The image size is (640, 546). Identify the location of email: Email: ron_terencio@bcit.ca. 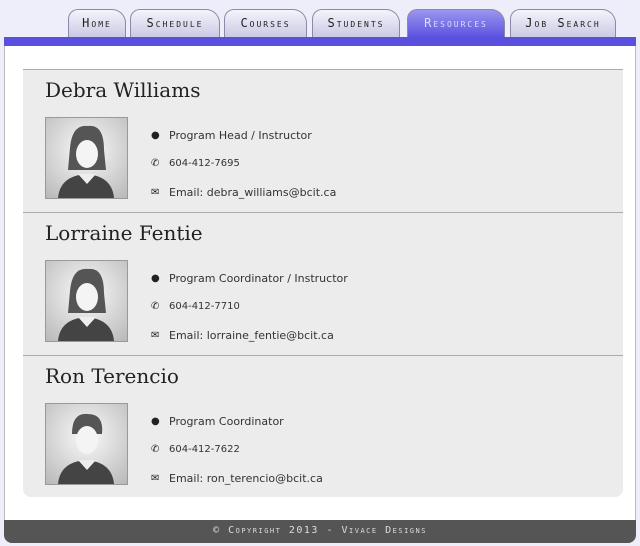
(246, 478).